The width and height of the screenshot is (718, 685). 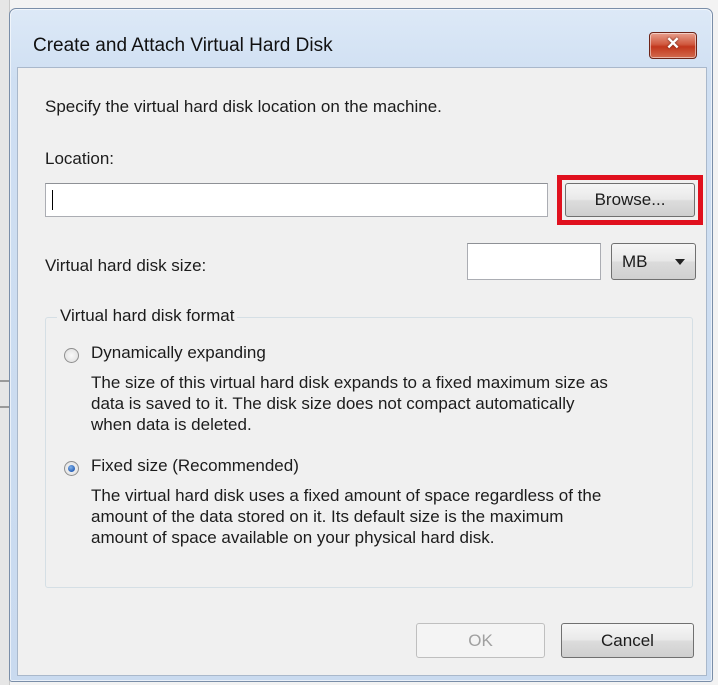 I want to click on close-button: ✕, so click(x=673, y=45).